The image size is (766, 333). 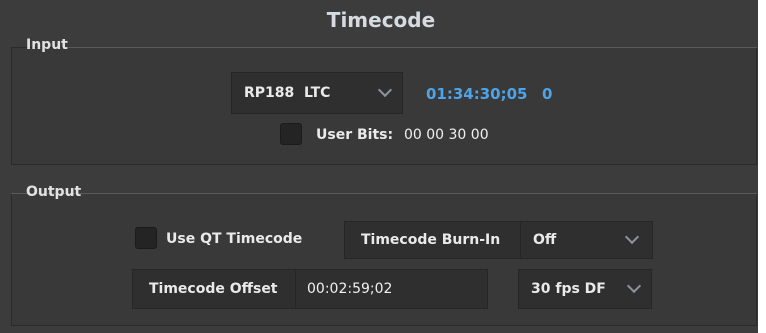 What do you see at coordinates (477, 94) in the screenshot?
I see `input-timecode-readout: 01:34:30;05` at bounding box center [477, 94].